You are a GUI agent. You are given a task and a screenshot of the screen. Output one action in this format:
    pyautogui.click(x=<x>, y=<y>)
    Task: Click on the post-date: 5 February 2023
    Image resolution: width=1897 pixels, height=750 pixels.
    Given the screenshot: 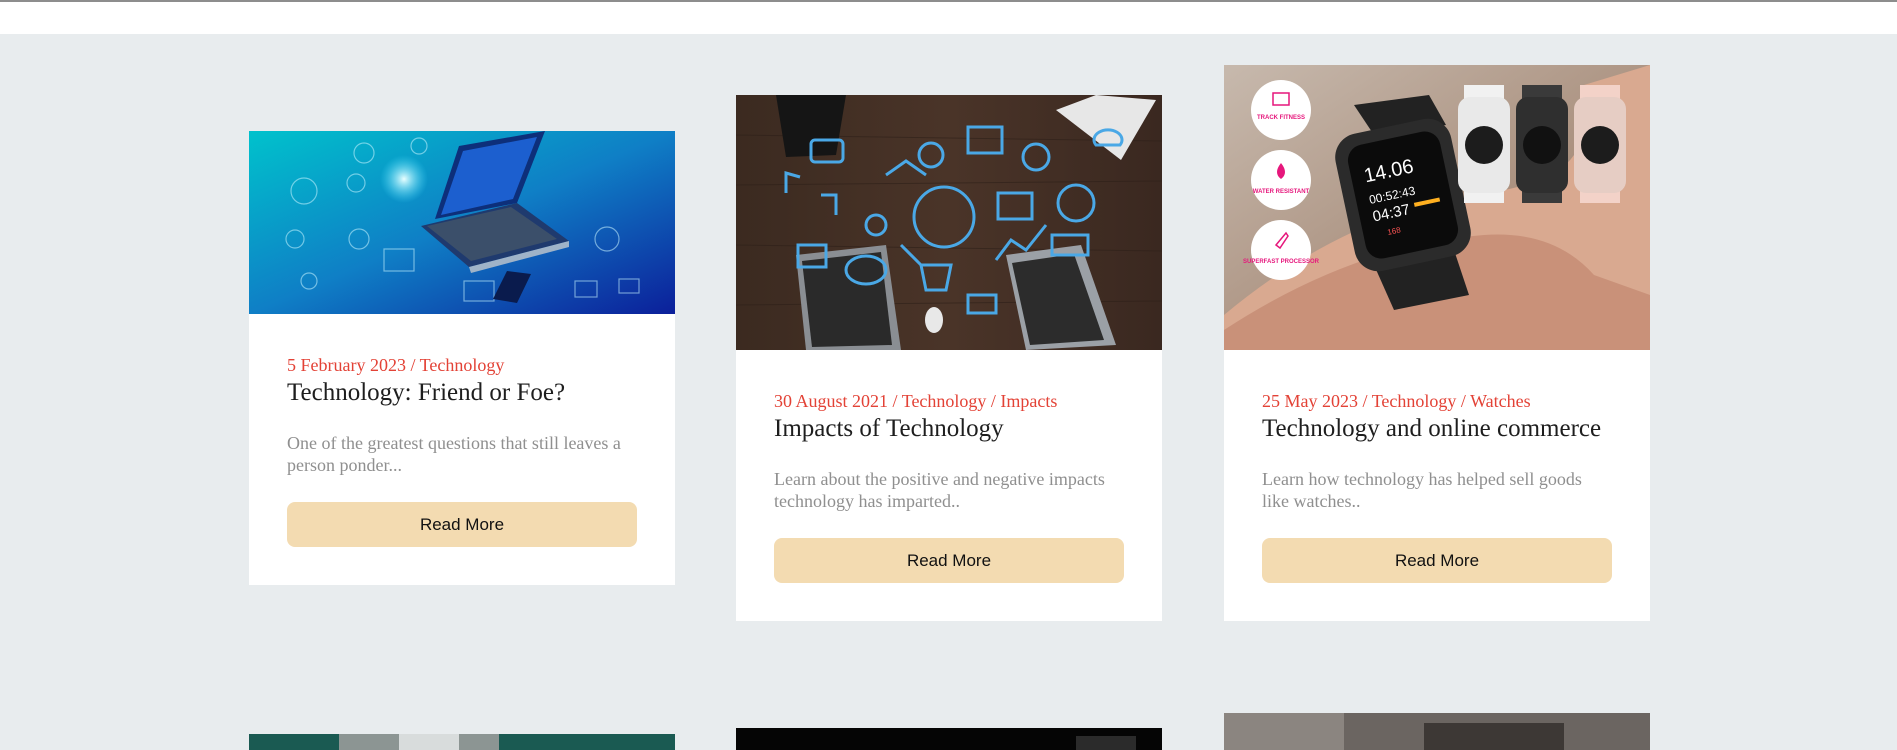 What is the action you would take?
    pyautogui.click(x=346, y=365)
    